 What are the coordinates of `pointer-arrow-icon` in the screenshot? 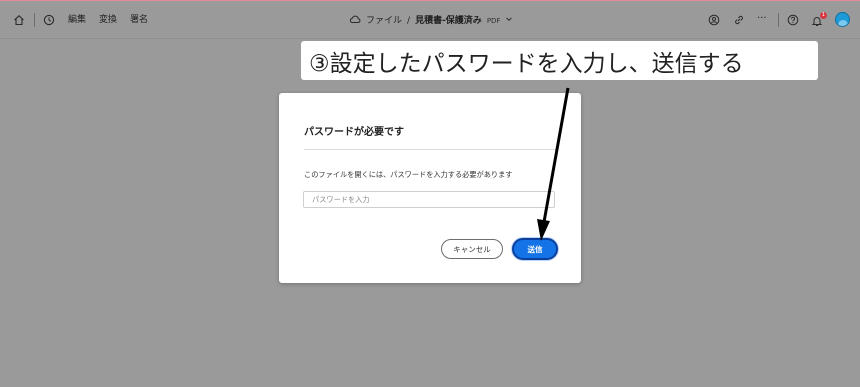 It's located at (553, 164).